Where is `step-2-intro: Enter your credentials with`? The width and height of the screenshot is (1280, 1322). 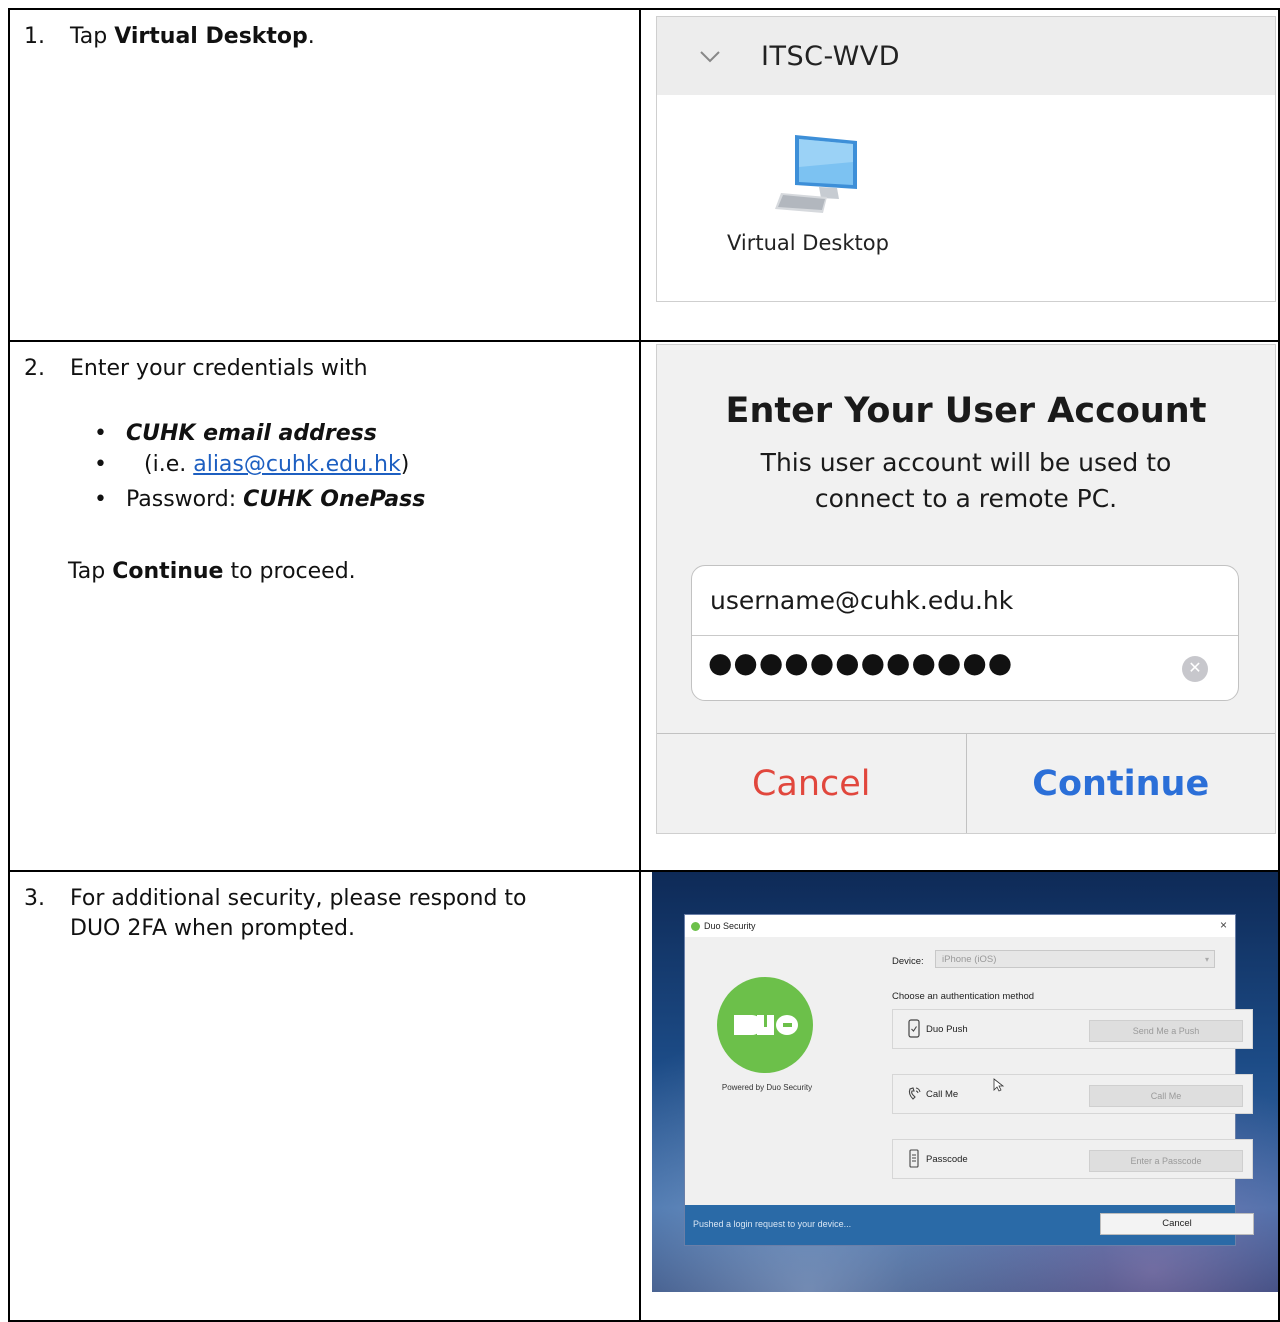 step-2-intro: Enter your credentials with is located at coordinates (219, 368).